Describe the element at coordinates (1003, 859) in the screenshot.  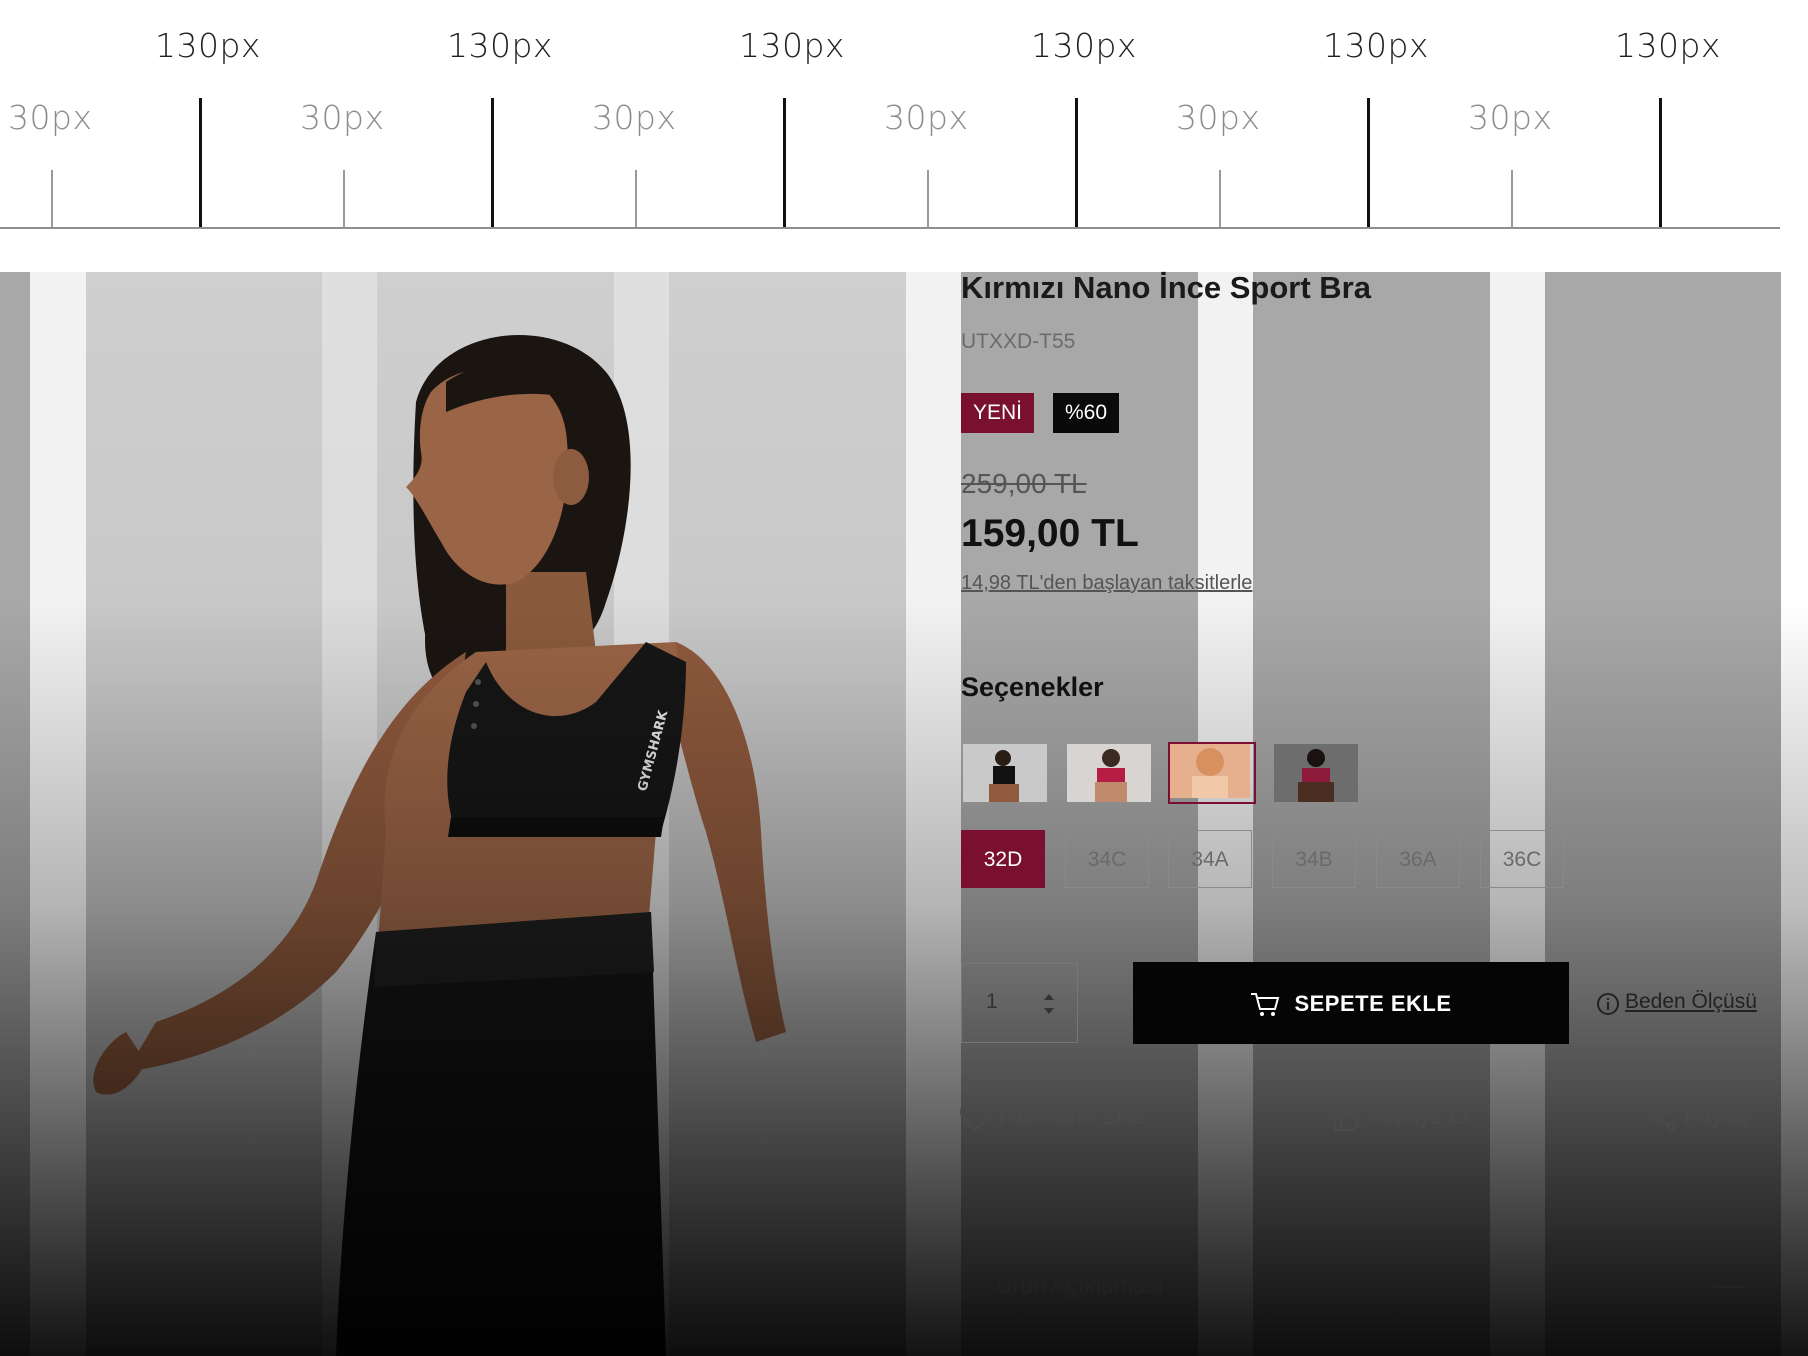
I see `size-option-selected: 32D` at that location.